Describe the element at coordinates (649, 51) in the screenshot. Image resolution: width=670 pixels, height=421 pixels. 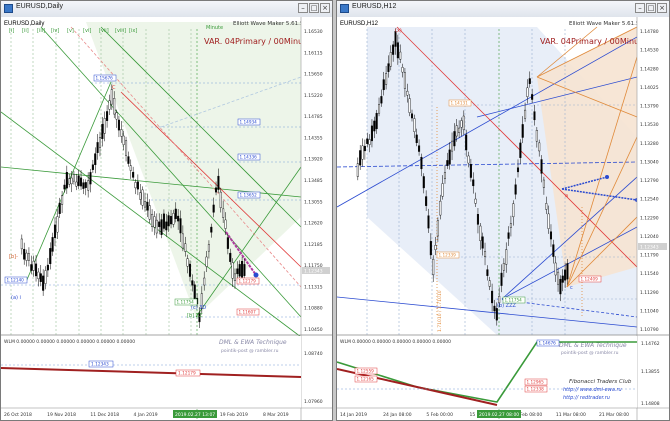
I see `price-tick-label: 1.14530` at that location.